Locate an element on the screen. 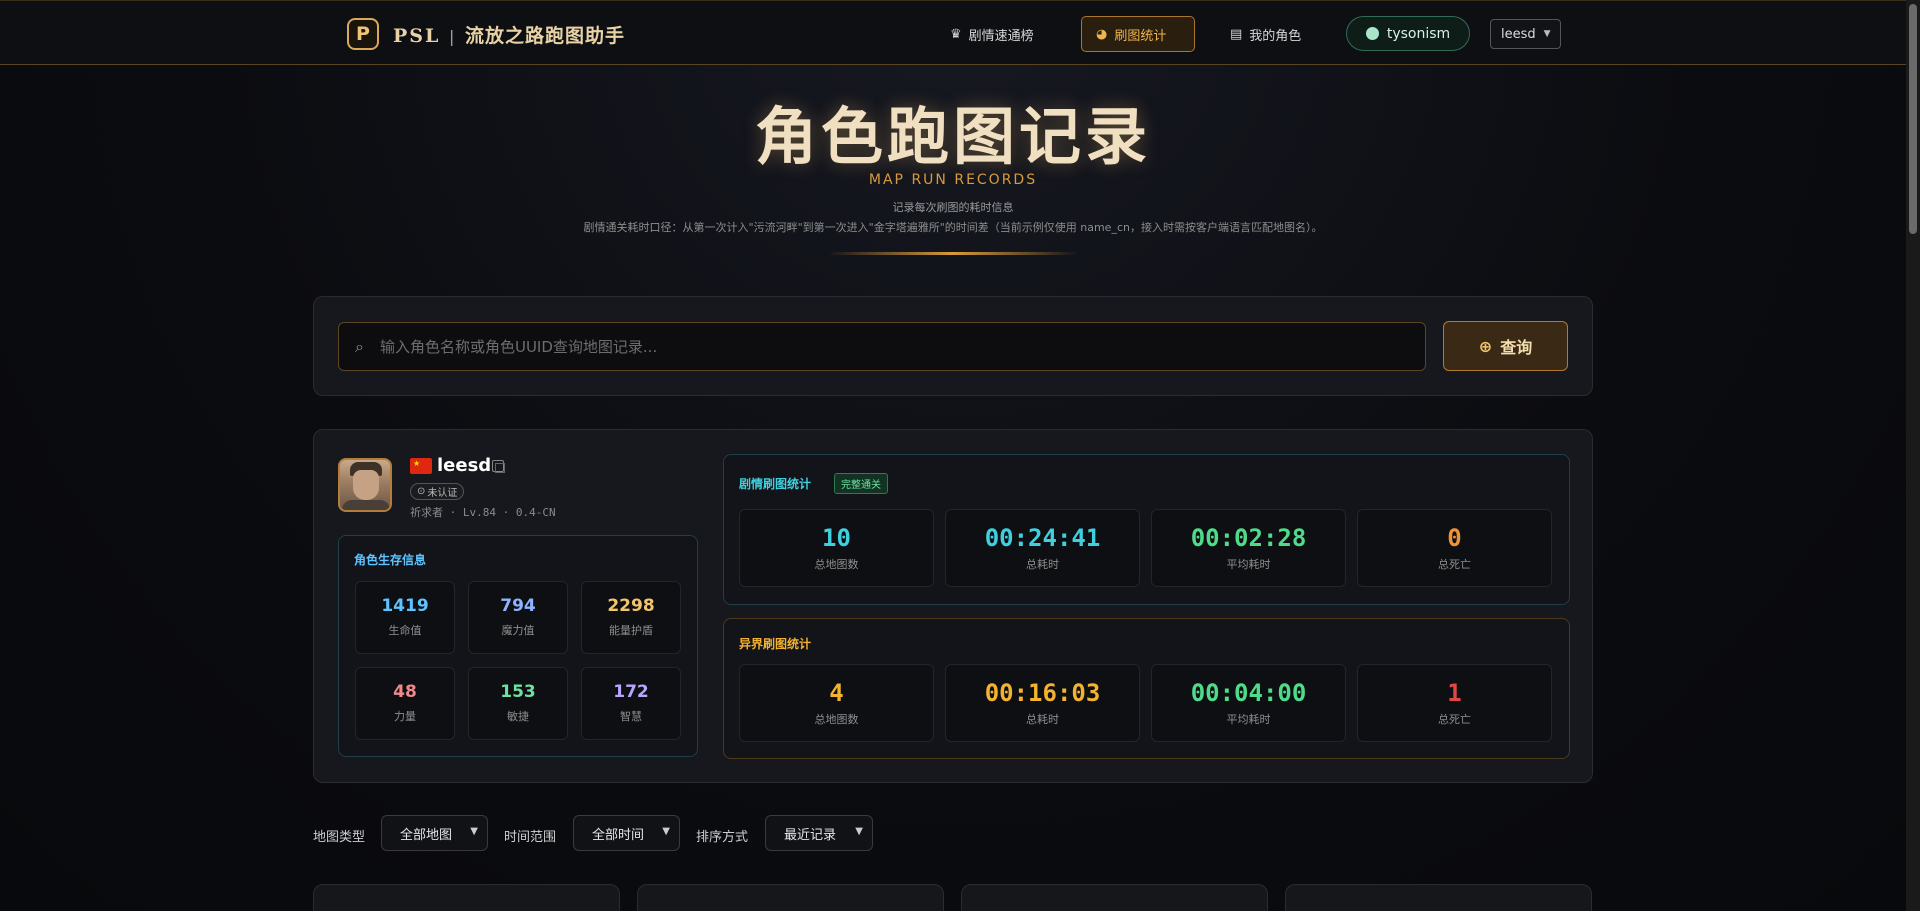  query-button: ⊕ 查询 is located at coordinates (1505, 346).